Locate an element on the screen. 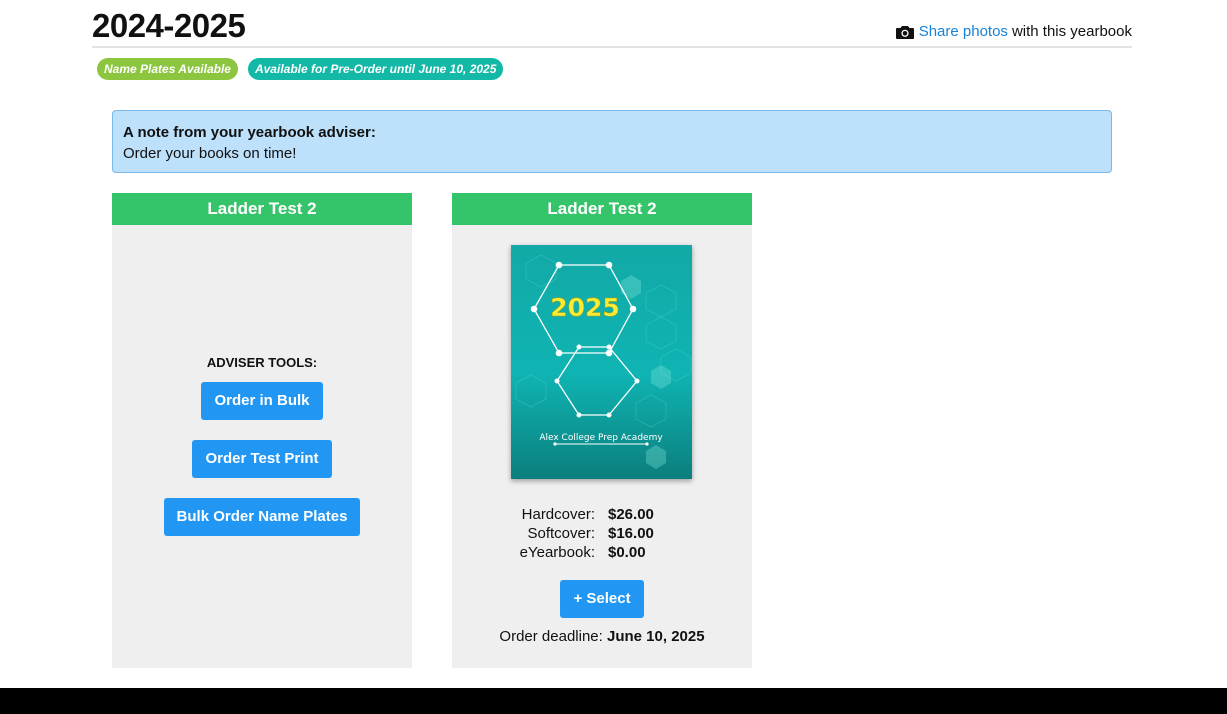  order-in-bulk-button: Order in Bulk is located at coordinates (262, 401).